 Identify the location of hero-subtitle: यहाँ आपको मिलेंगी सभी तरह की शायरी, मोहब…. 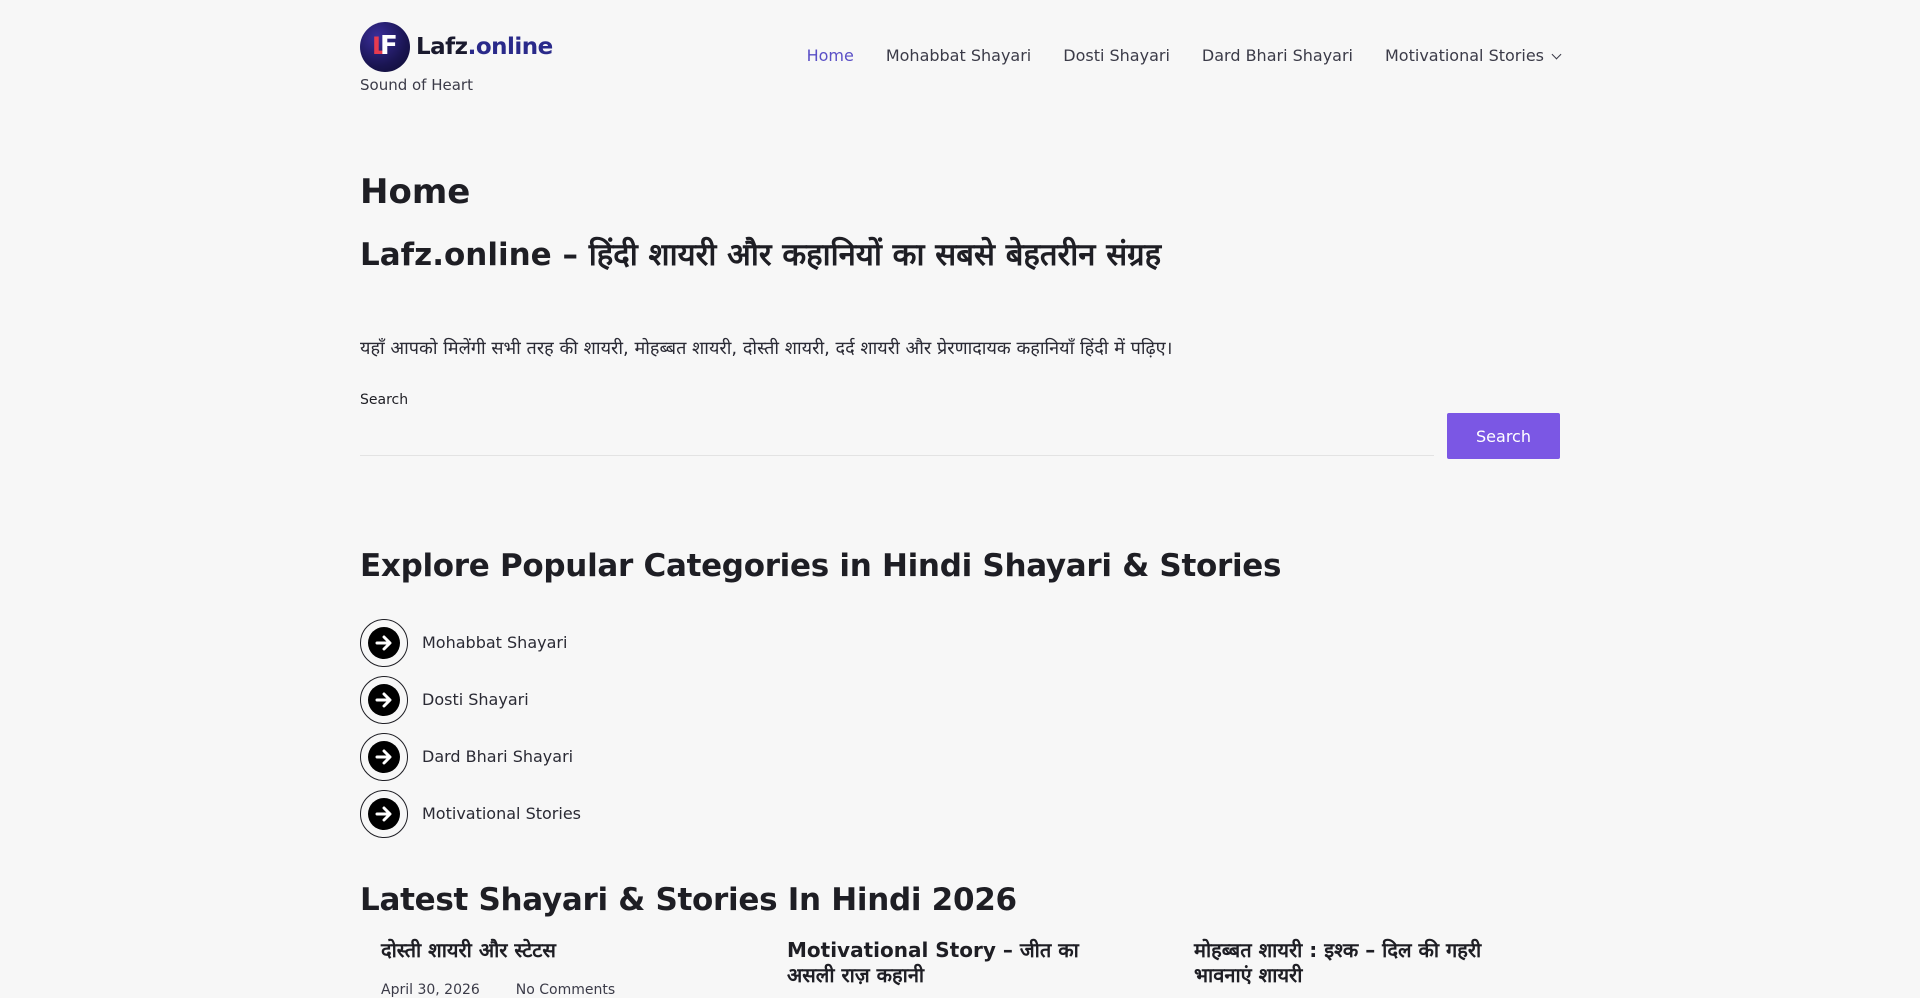
(766, 348).